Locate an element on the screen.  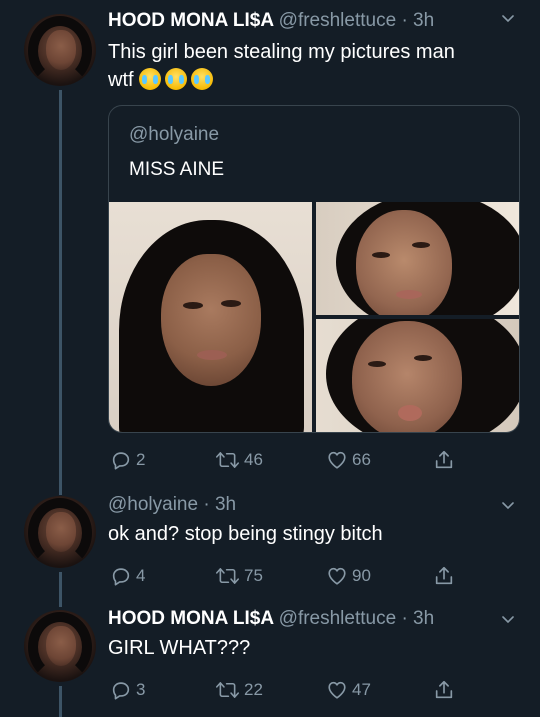
quoted-text: MISS AINE is located at coordinates (177, 169).